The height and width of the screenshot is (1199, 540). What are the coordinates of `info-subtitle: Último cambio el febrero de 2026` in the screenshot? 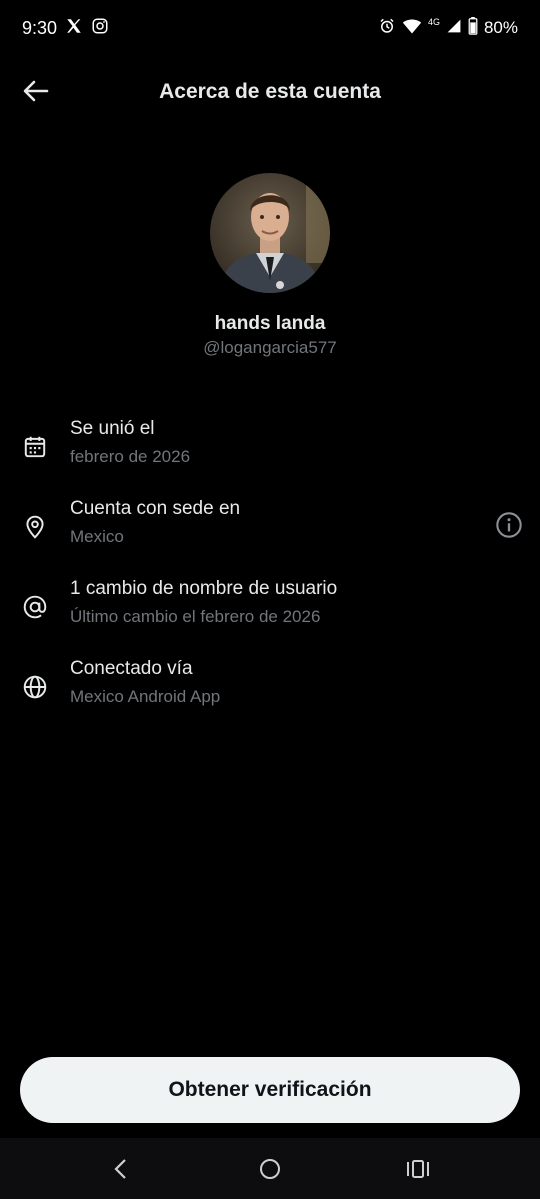 It's located at (195, 616).